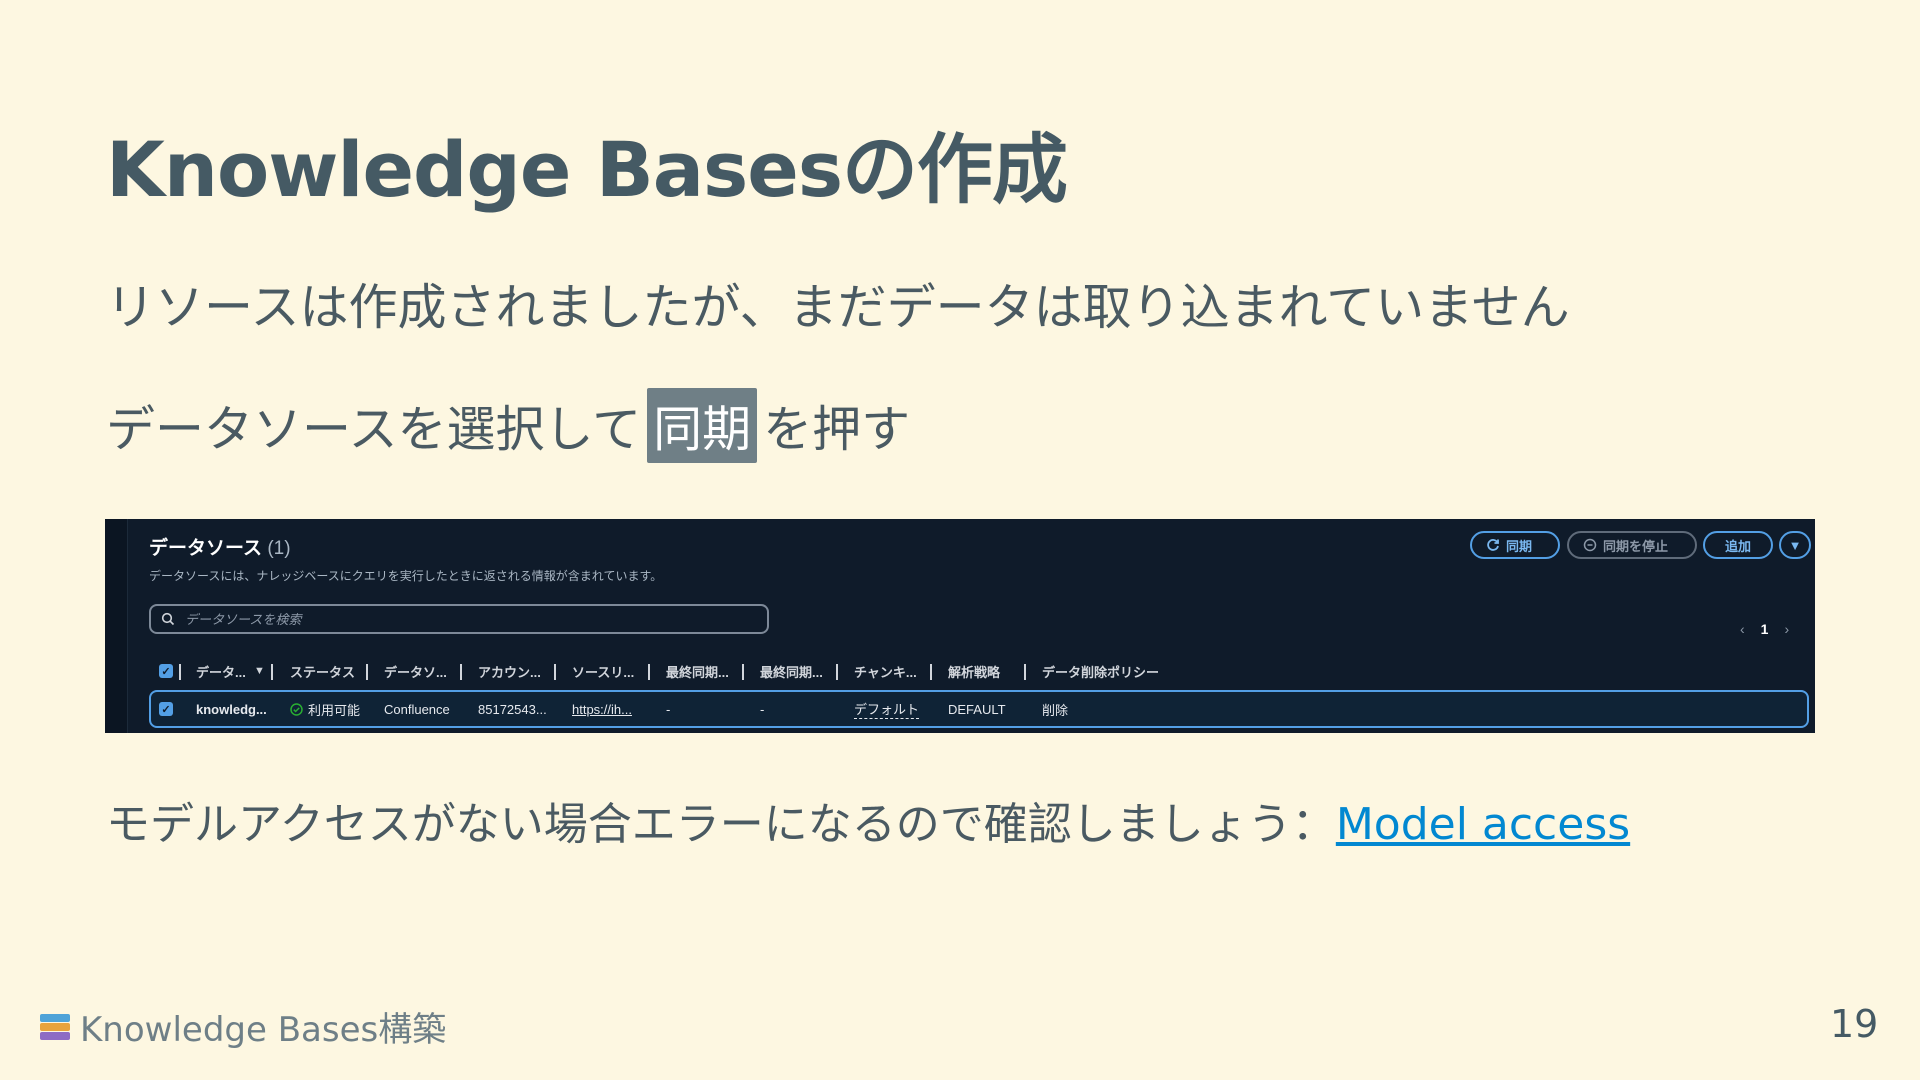 Image resolution: width=1920 pixels, height=1080 pixels. Describe the element at coordinates (838, 307) in the screenshot. I see `resource-created-text: リソースは作成されましたが、まだデータは取り込まれていません` at that location.